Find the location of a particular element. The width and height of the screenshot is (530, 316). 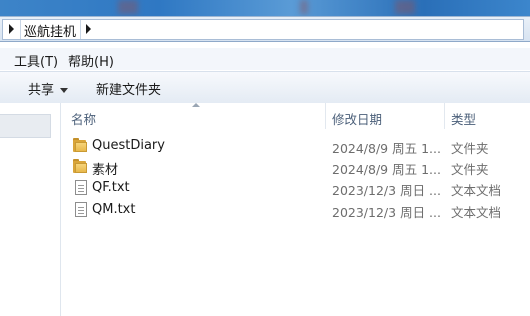

column-header-type-label: 类型 is located at coordinates (464, 119).